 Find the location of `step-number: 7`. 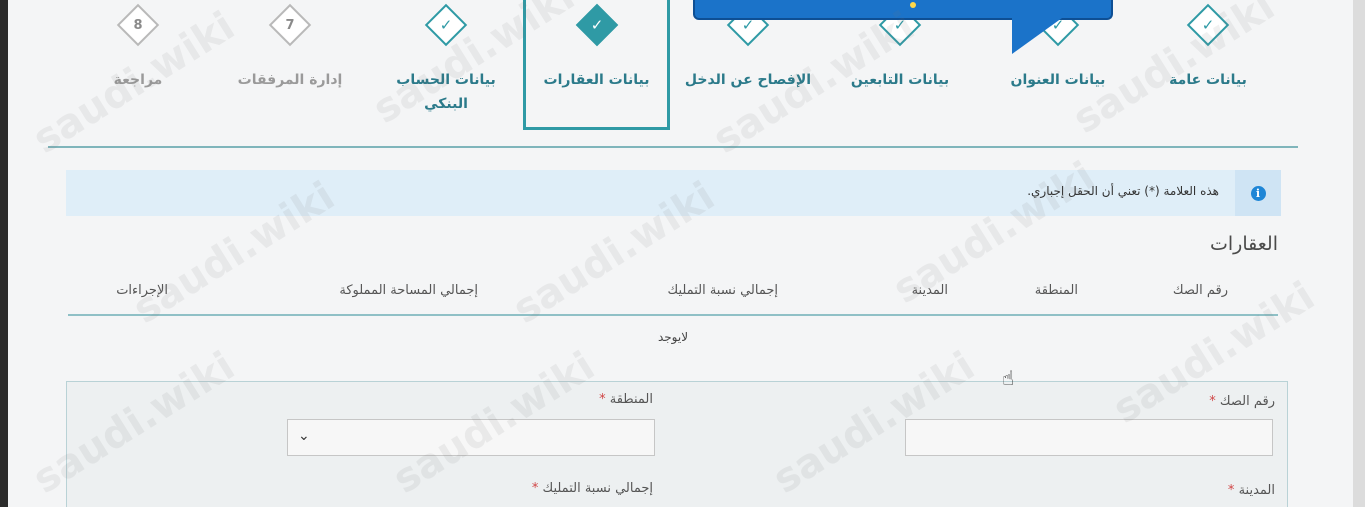

step-number: 7 is located at coordinates (290, 25).